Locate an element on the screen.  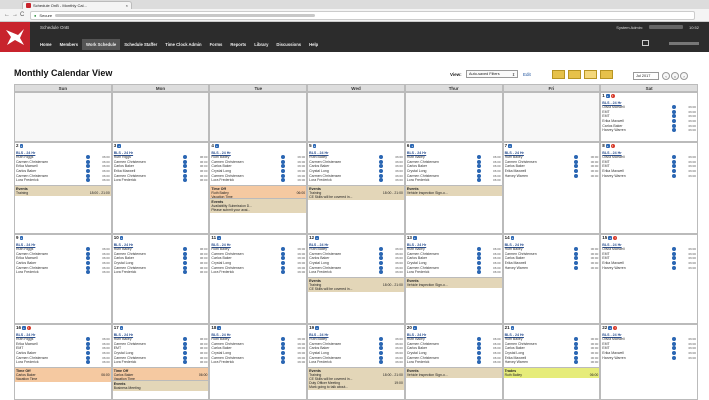
browser-tab: Schedule OnB - Monthly Cal... × is located at coordinates (77, 5).